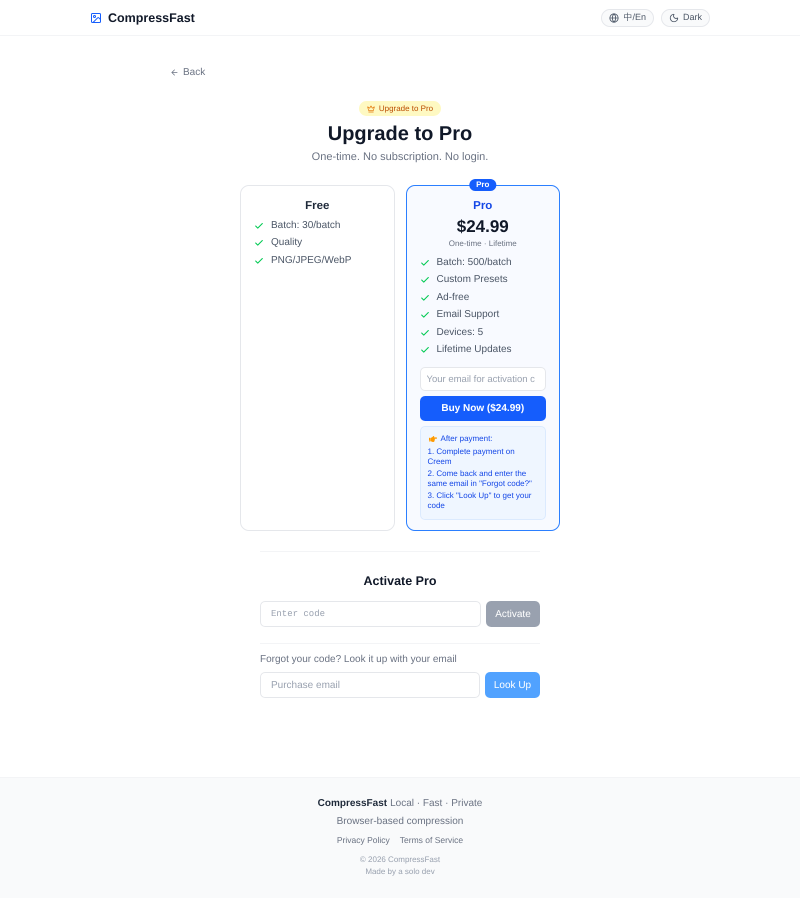 This screenshot has width=800, height=898. Describe the element at coordinates (363, 840) in the screenshot. I see `footer-link: Privacy Policy` at that location.